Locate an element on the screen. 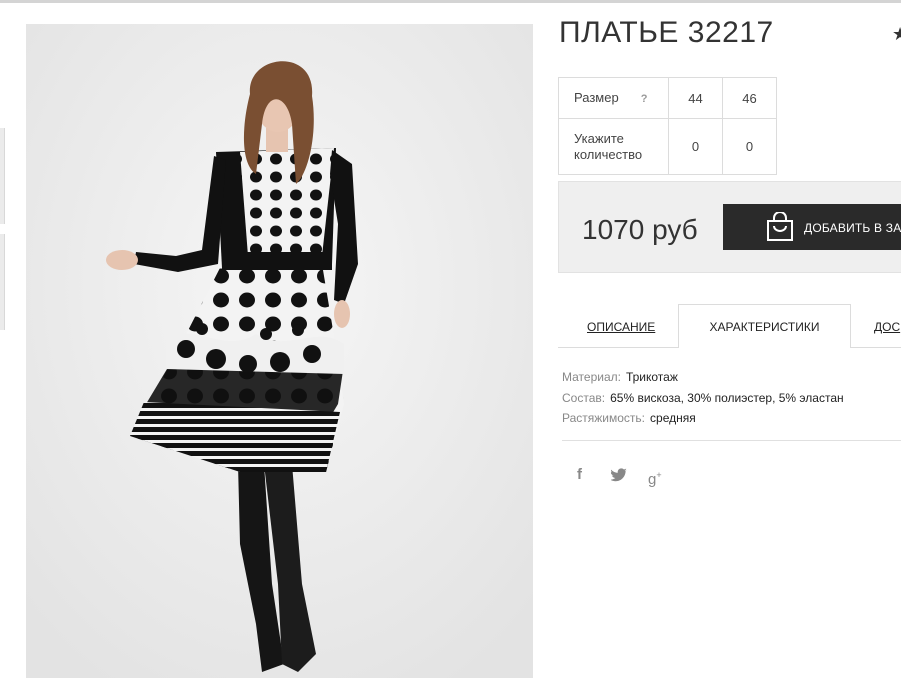 This screenshot has height=678, width=901. spec-label: Растяжимость: is located at coordinates (604, 418).